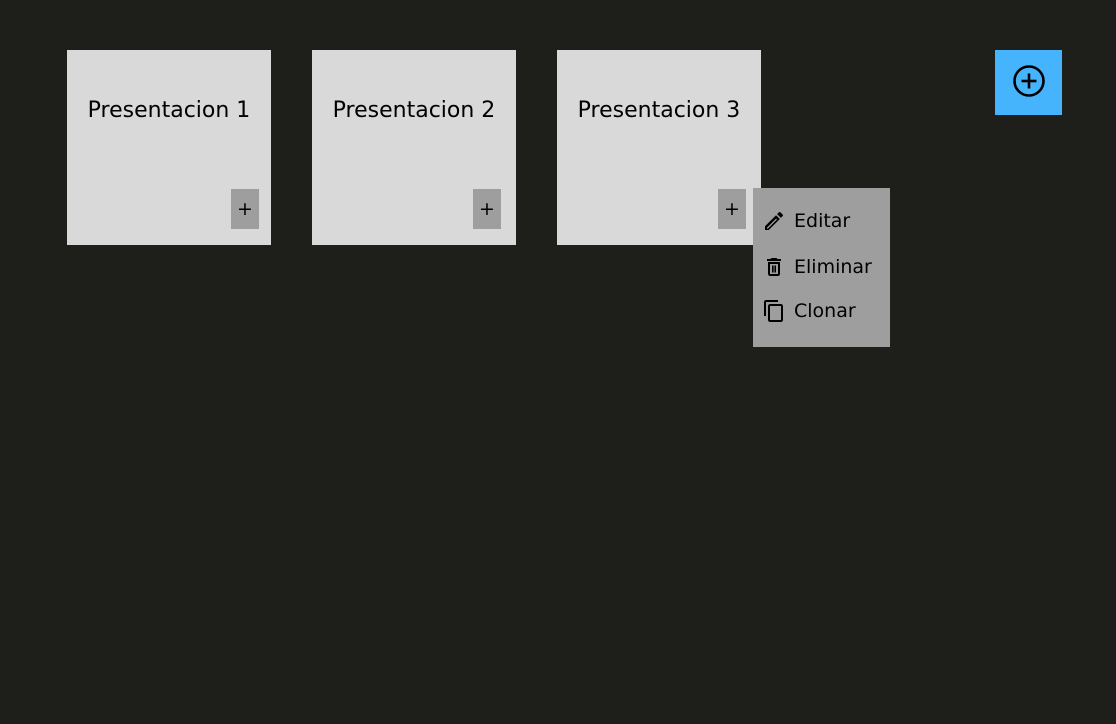  What do you see at coordinates (659, 147) in the screenshot?
I see `presentation-card-3: Presentacion 3 +` at bounding box center [659, 147].